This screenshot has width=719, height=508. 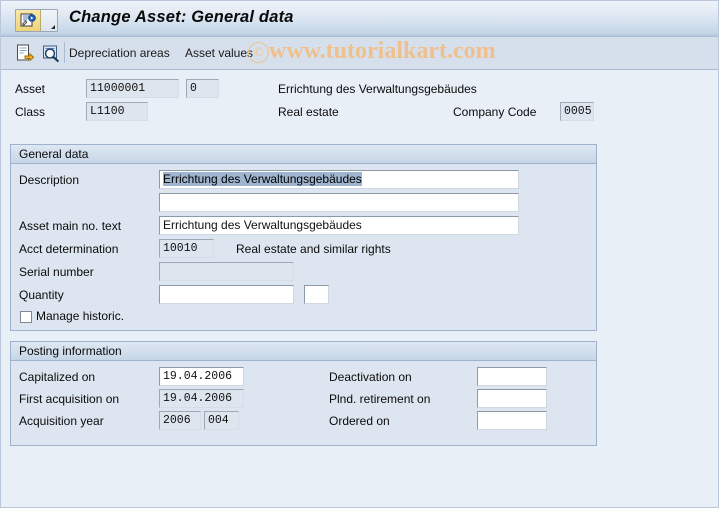 What do you see at coordinates (359, 421) in the screenshot?
I see `ordered-on-label: Ordered on` at bounding box center [359, 421].